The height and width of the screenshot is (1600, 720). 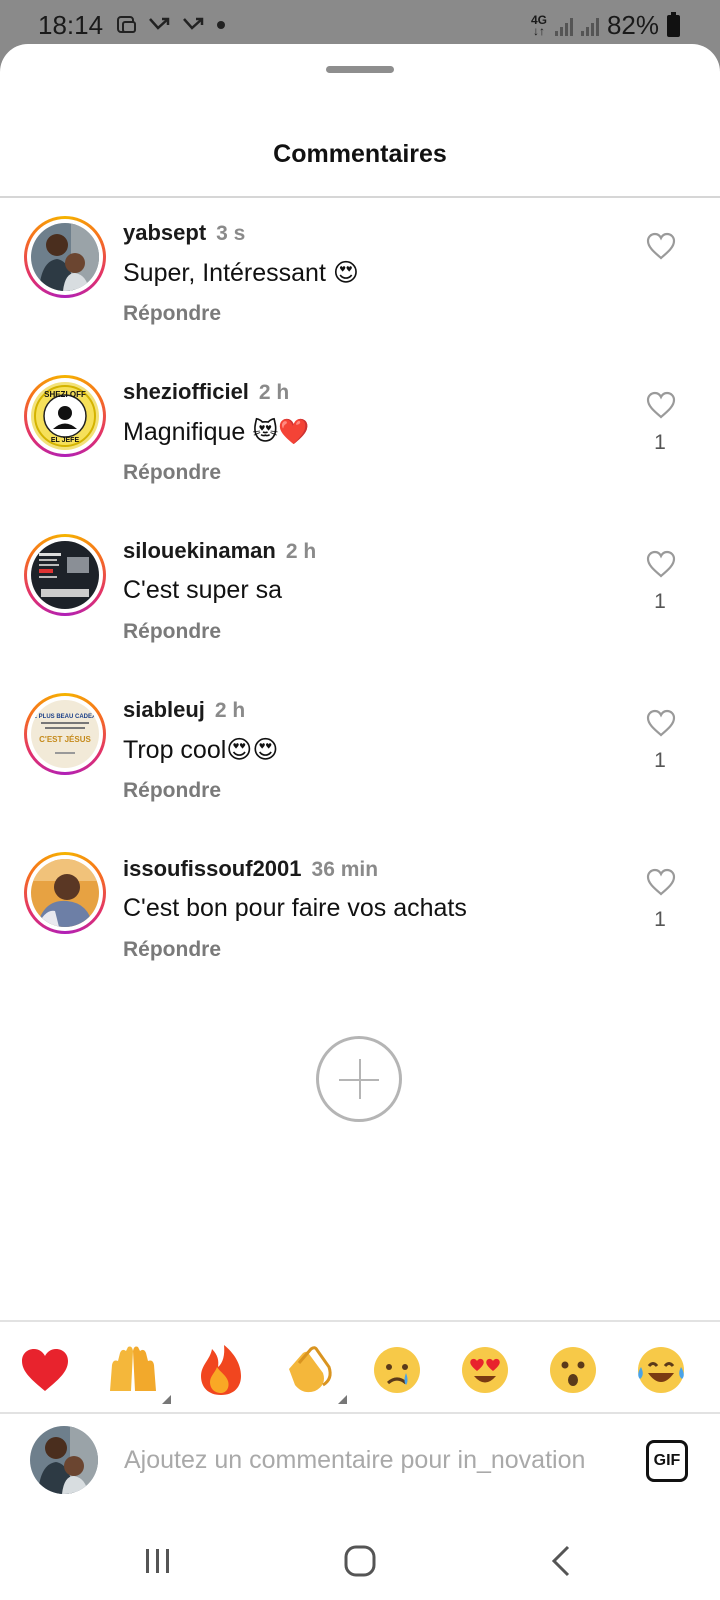 I want to click on text-poster-avatar-icon: LE PLUS BEAU CADEAU C'EST JÉSUS, so click(x=65, y=734).